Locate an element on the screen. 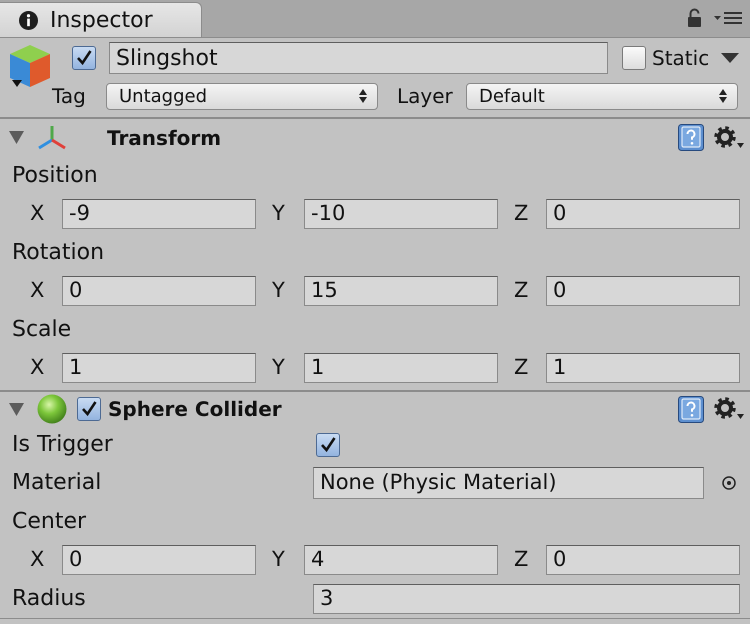  layer-label: Layer is located at coordinates (425, 96).